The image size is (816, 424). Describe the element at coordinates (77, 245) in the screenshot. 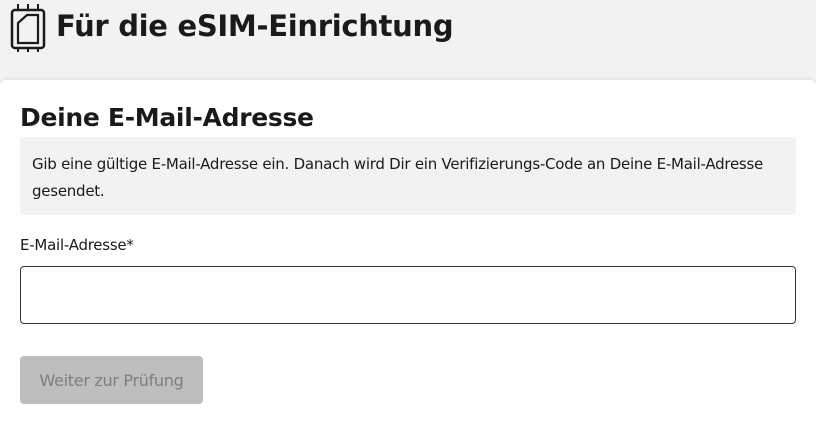

I see `email-field-label: E-Mail-Adresse*` at that location.